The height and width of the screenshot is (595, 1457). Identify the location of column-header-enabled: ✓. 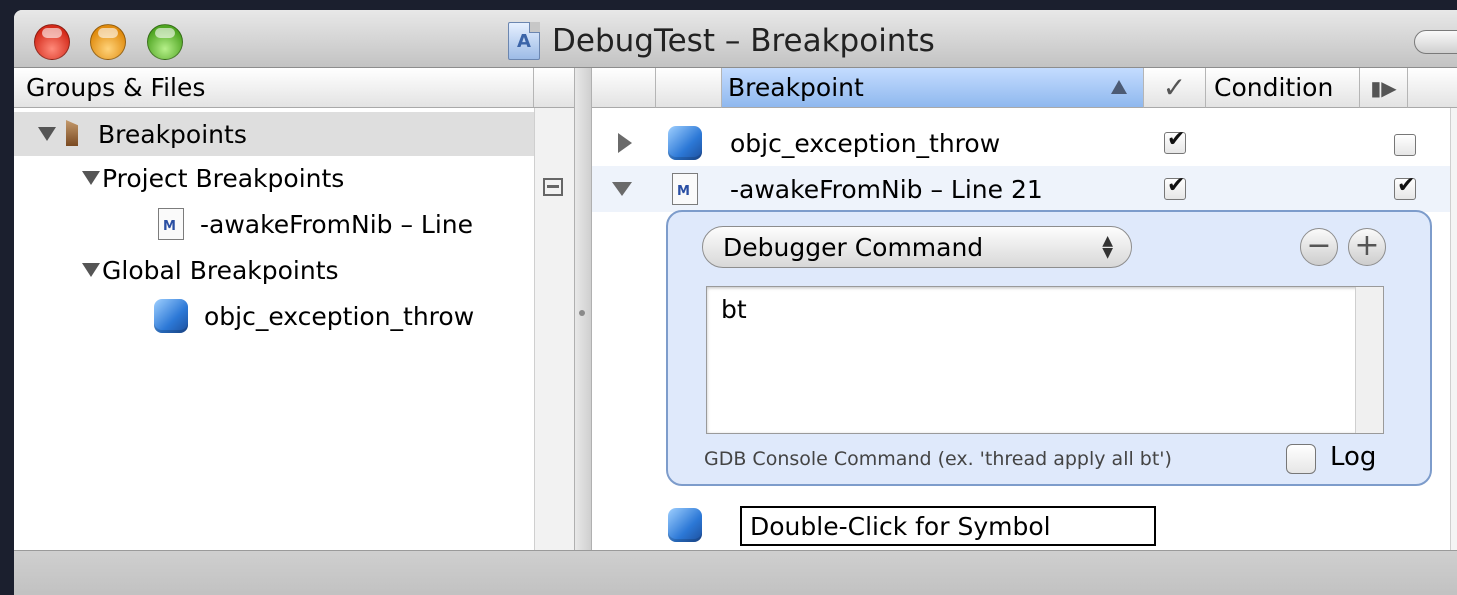
(1175, 88).